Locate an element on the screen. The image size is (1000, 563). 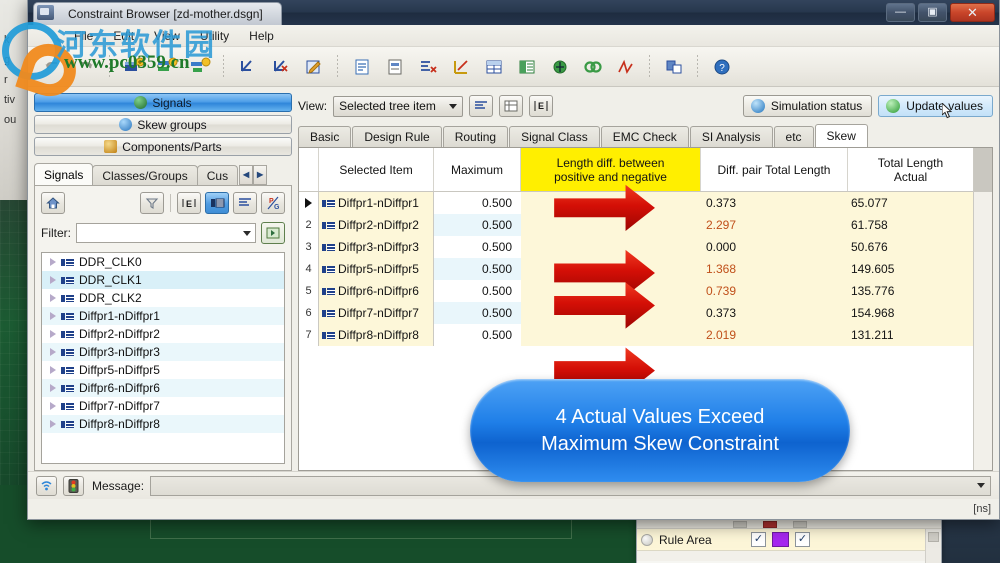
edit-constraint-icon is located at coordinates (166, 67).